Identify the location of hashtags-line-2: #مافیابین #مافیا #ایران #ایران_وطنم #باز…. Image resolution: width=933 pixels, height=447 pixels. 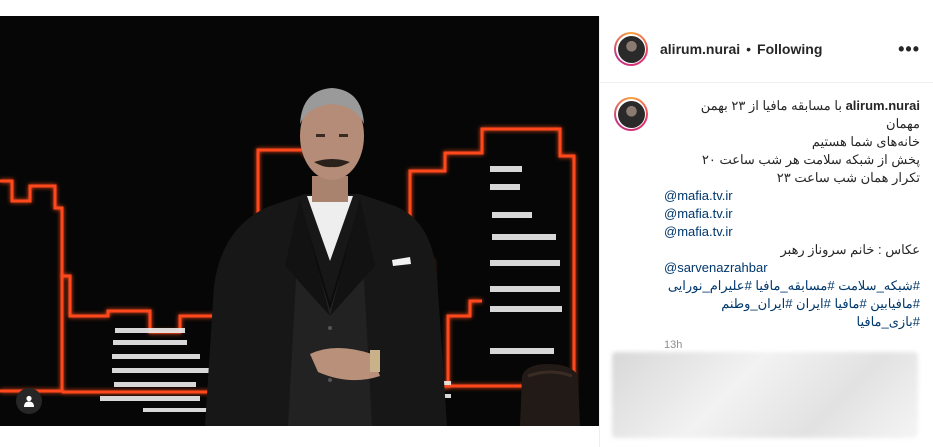
(792, 313).